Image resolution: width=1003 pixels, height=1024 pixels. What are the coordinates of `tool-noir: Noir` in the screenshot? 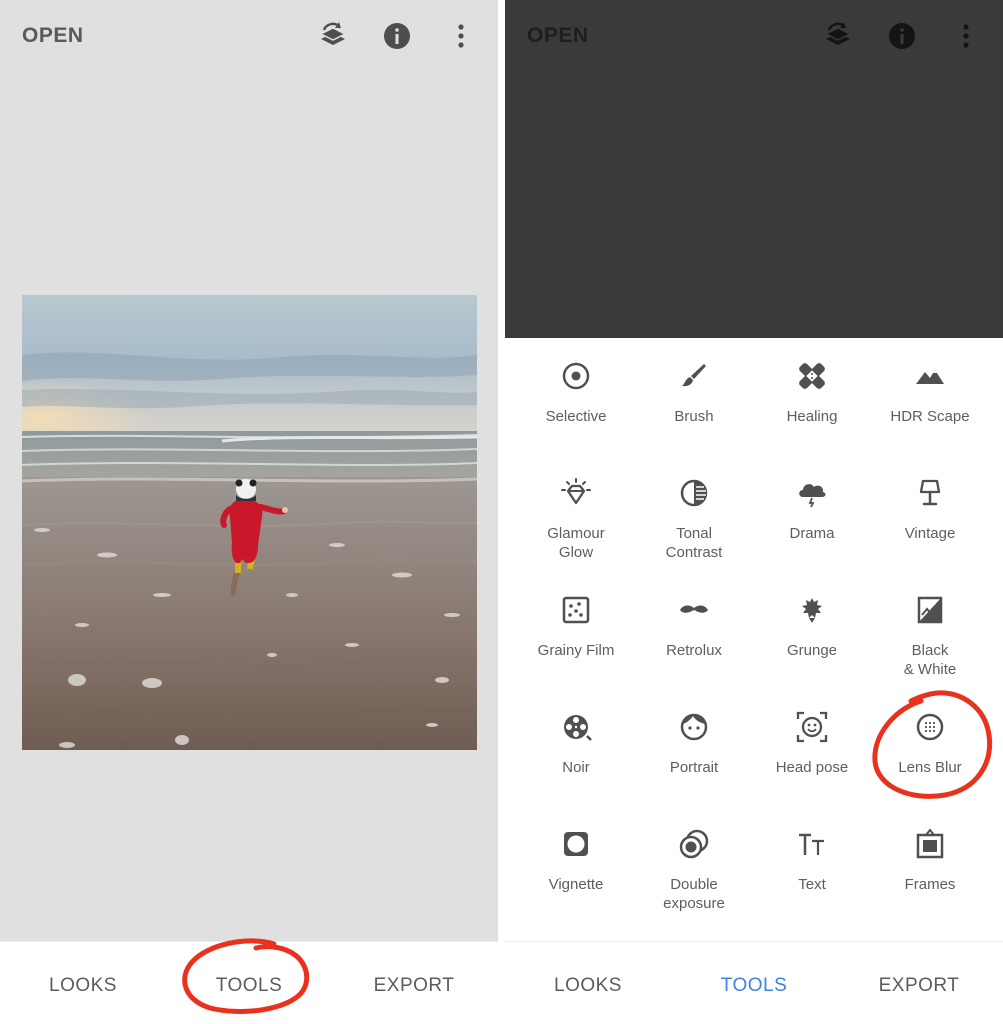 It's located at (576, 743).